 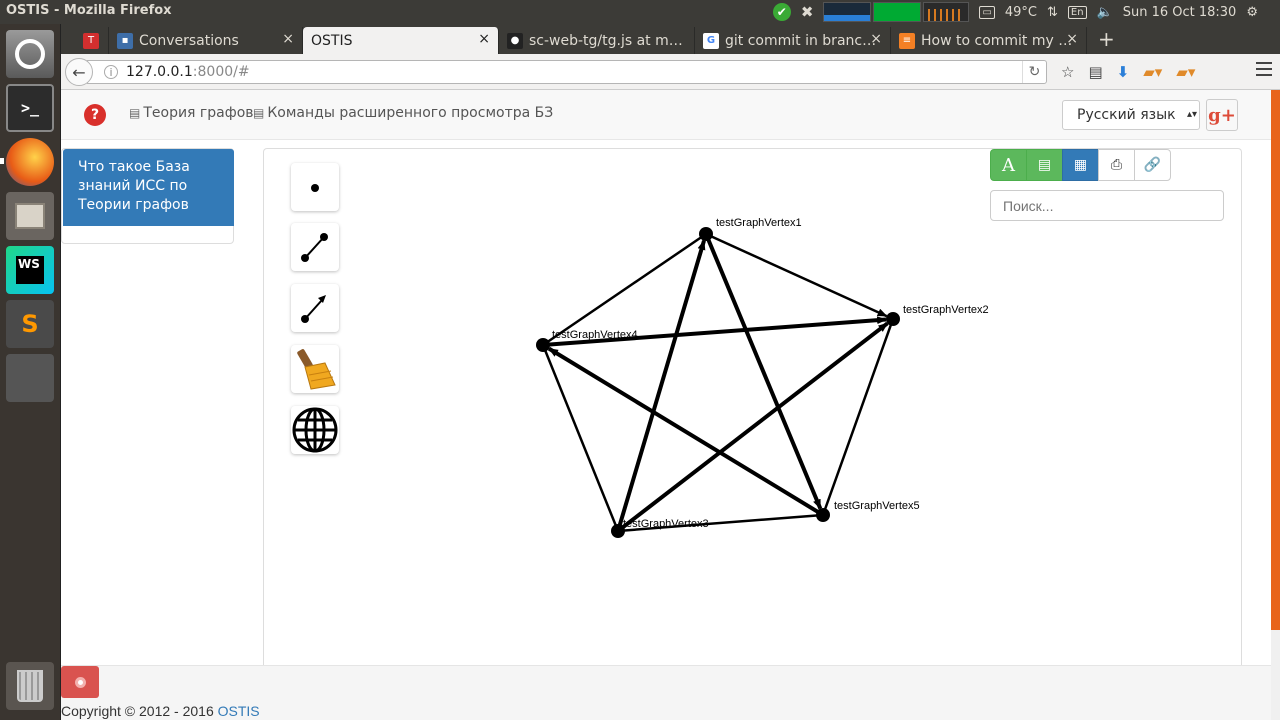 What do you see at coordinates (1123, 72) in the screenshot?
I see `download-icon: ⬇` at bounding box center [1123, 72].